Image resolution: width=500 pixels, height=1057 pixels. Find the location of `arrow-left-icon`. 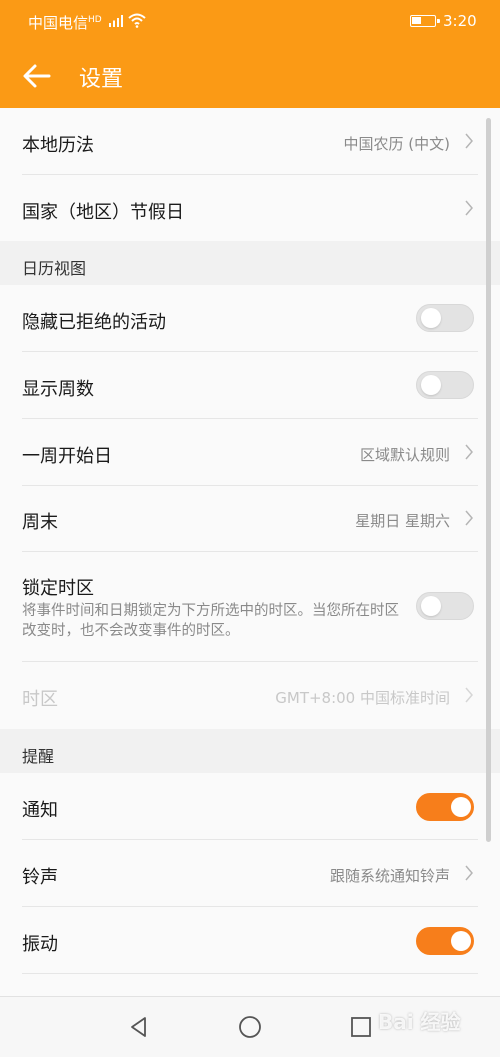

arrow-left-icon is located at coordinates (36, 76).